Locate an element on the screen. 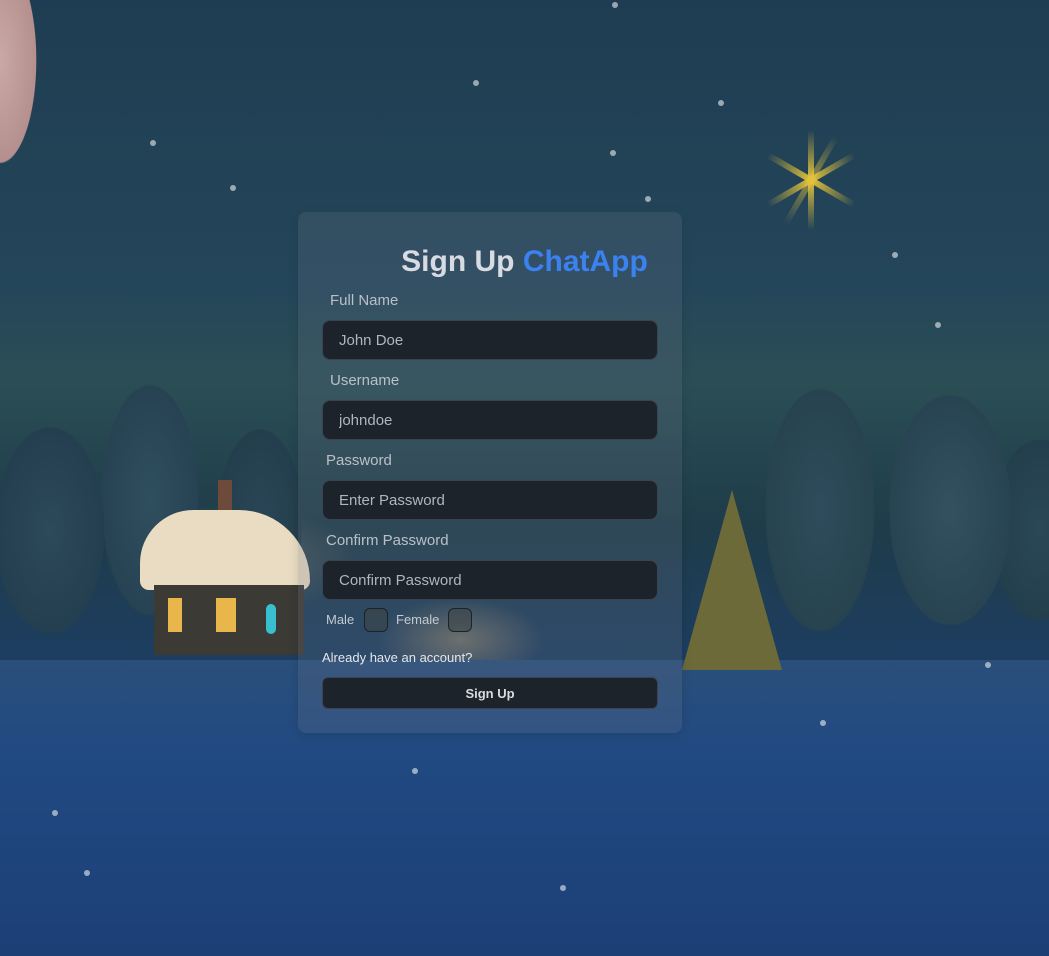 This screenshot has height=956, width=1049. cottage-door is located at coordinates (271, 619).